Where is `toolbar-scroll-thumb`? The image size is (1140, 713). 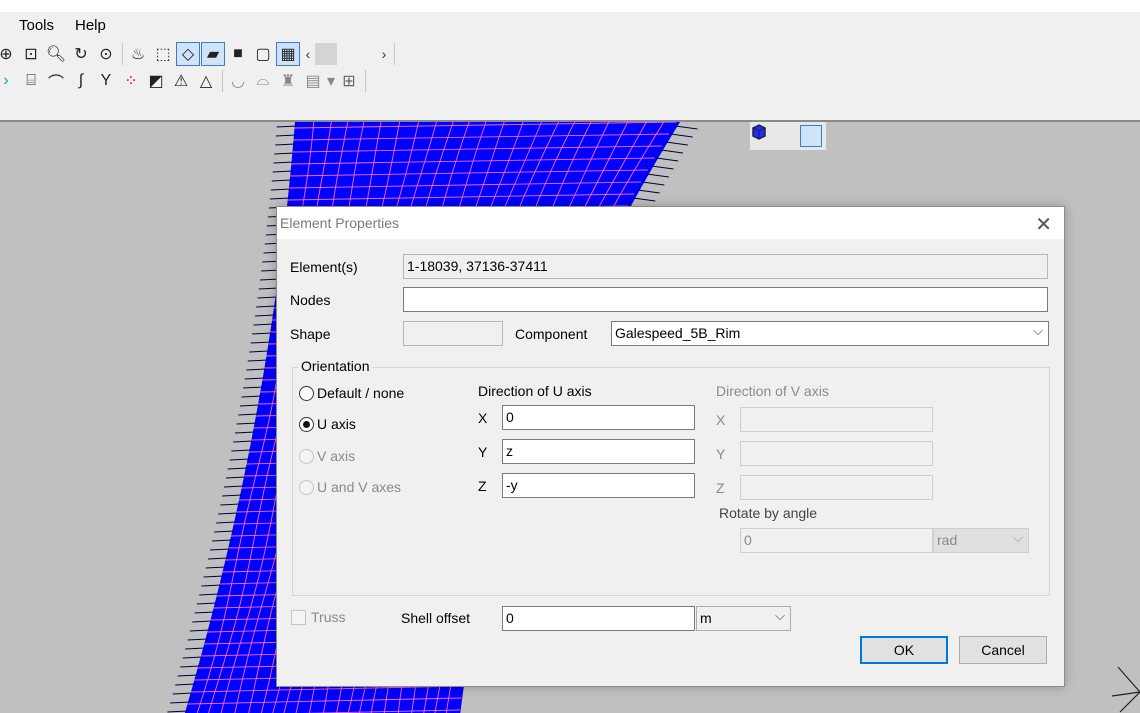
toolbar-scroll-thumb is located at coordinates (326, 54).